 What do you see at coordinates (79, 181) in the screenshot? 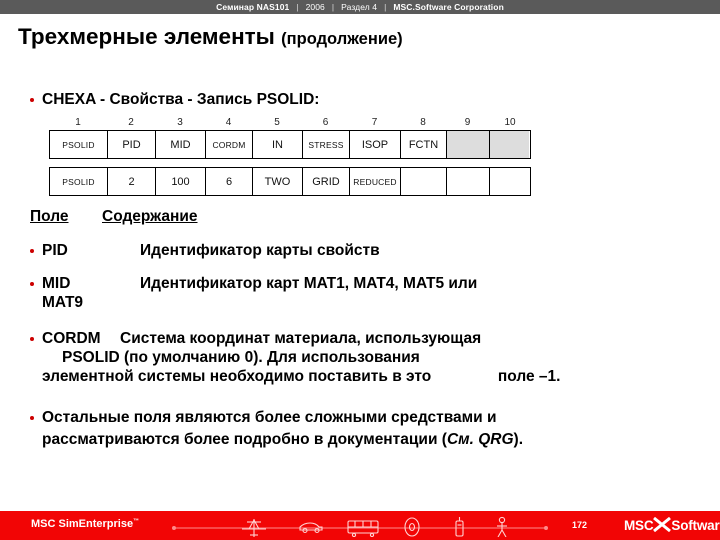
I see `card-value-cell-1: PSOLID` at bounding box center [79, 181].